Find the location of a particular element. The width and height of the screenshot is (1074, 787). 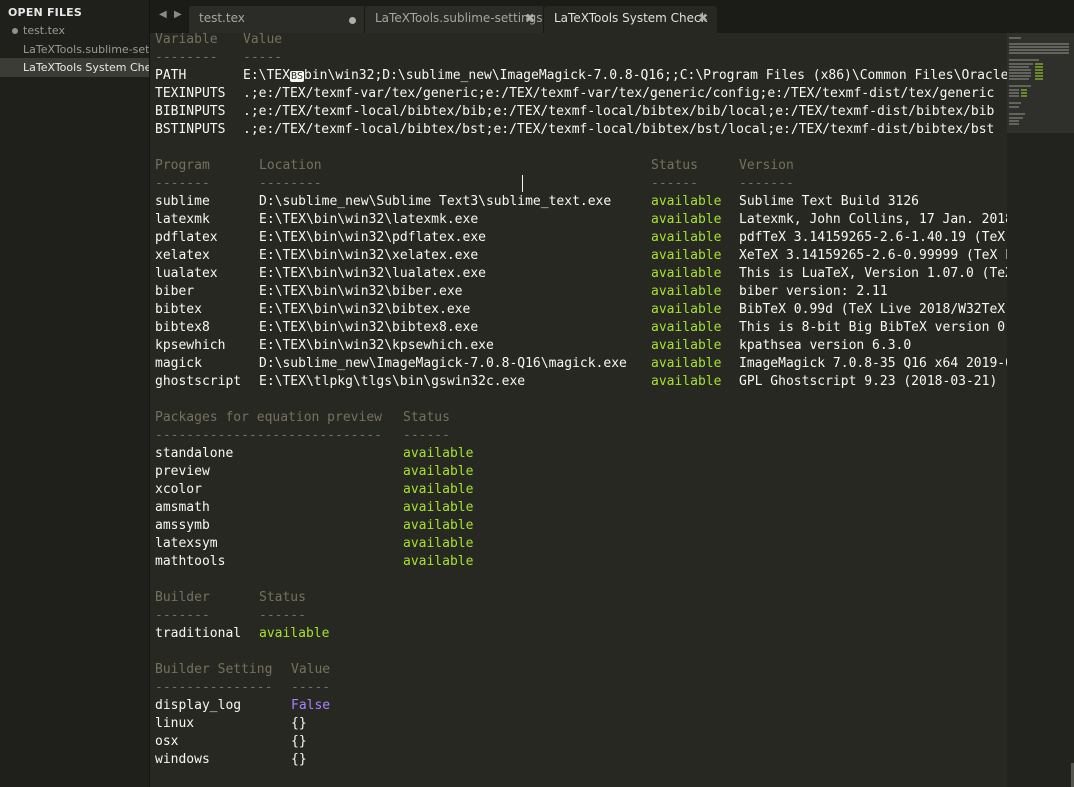

package-name: latexsym is located at coordinates (186, 543).